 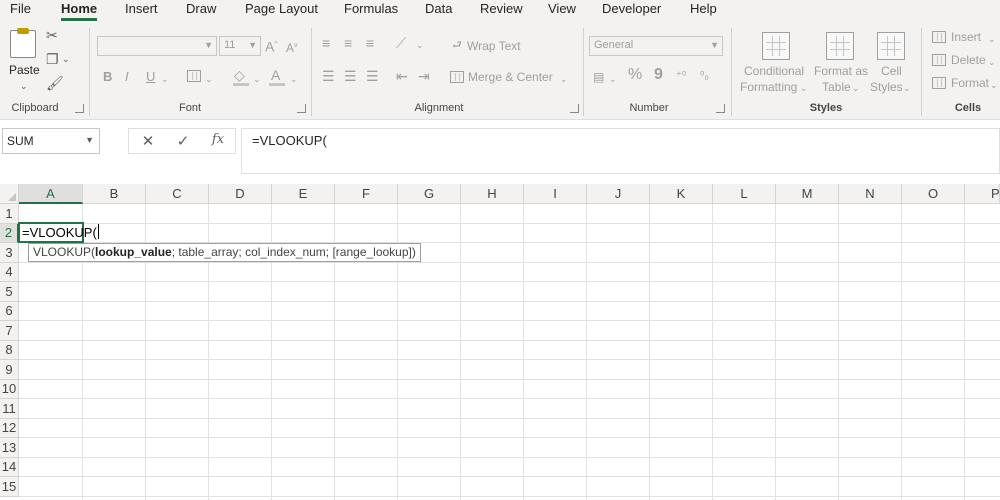 I want to click on conditional-chevron-icon: ⌄, so click(x=804, y=88).